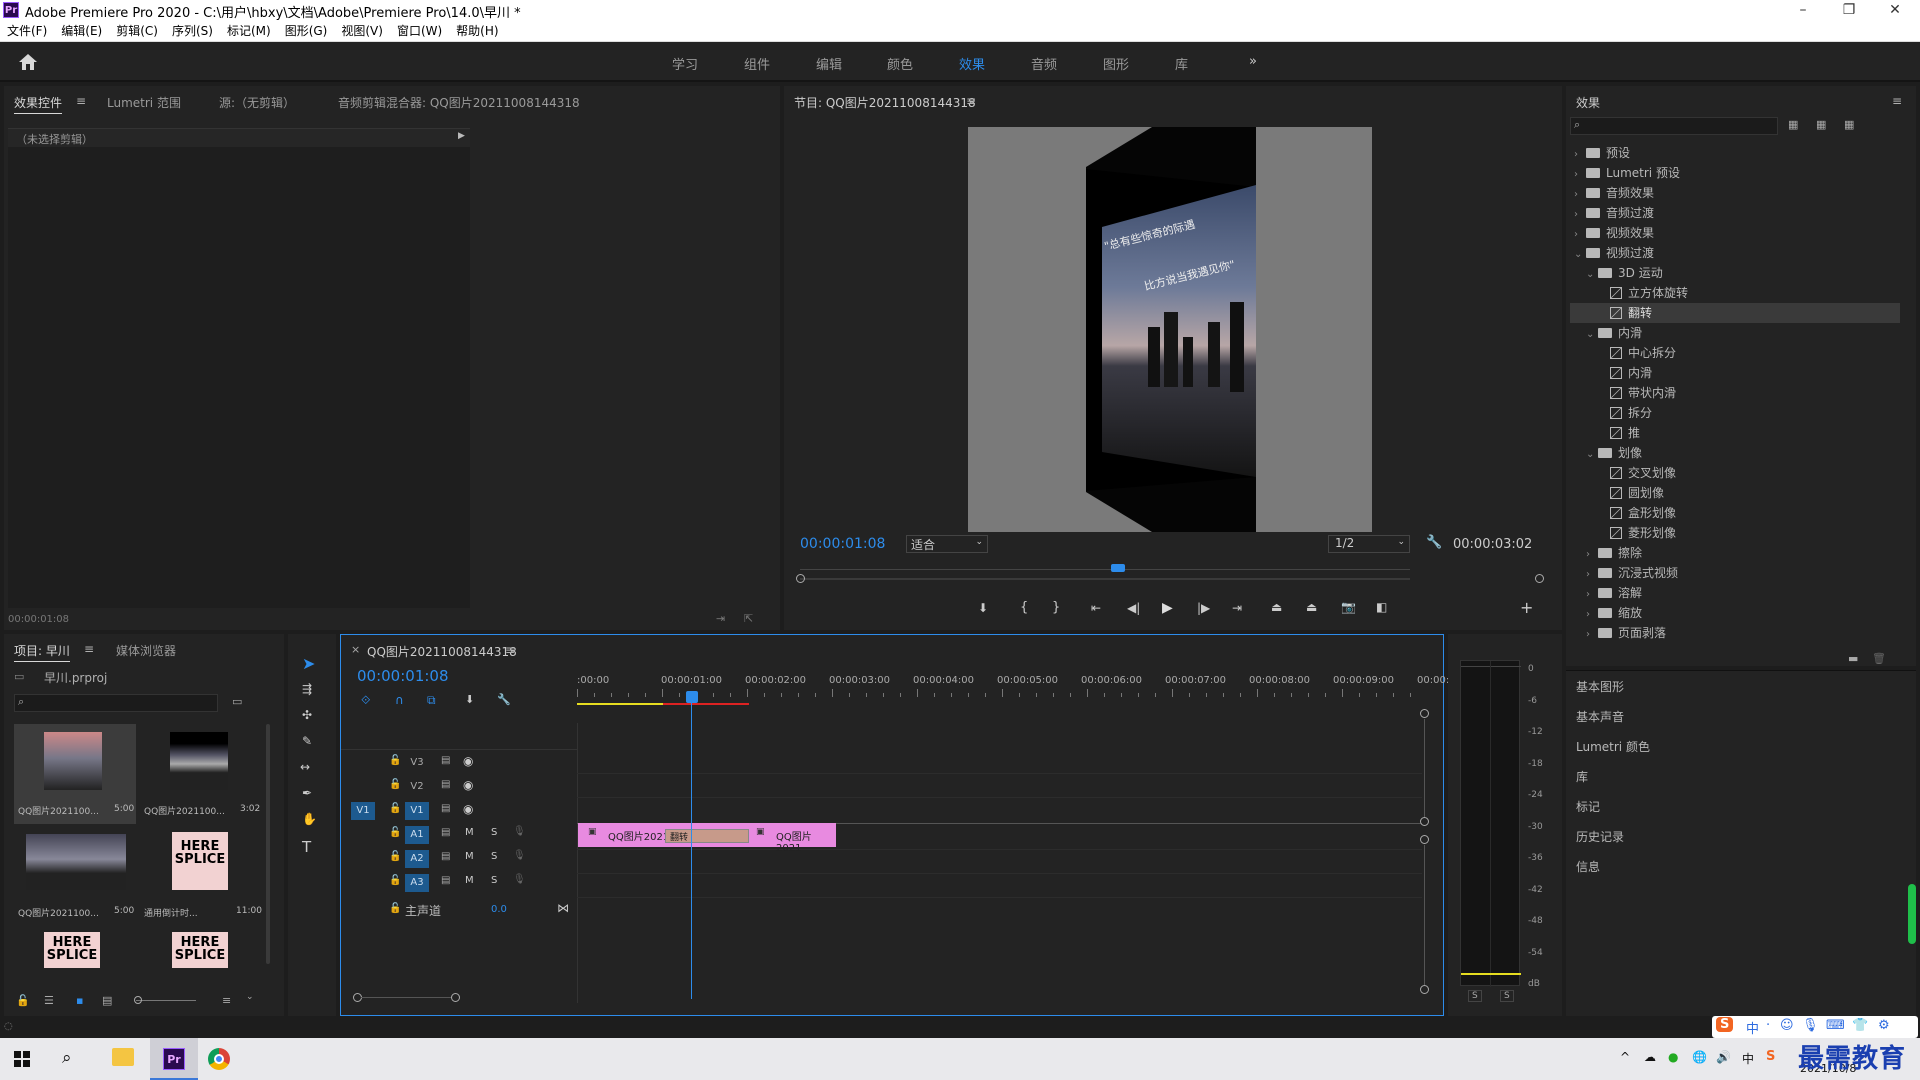 The image size is (1920, 1080). What do you see at coordinates (219, 1059) in the screenshot?
I see `chrome-icon` at bounding box center [219, 1059].